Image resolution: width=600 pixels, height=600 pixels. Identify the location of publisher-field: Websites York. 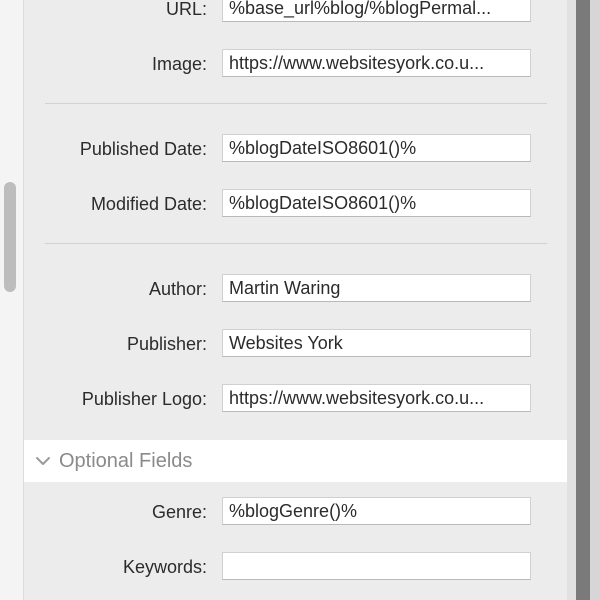
(376, 343).